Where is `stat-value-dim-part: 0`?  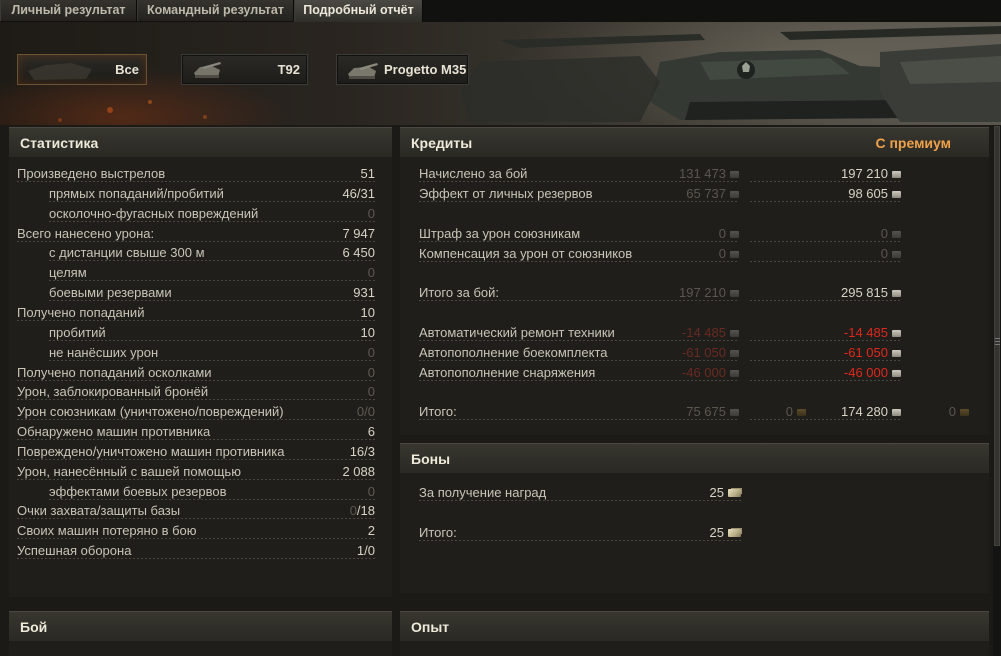
stat-value-dim-part: 0 is located at coordinates (353, 510).